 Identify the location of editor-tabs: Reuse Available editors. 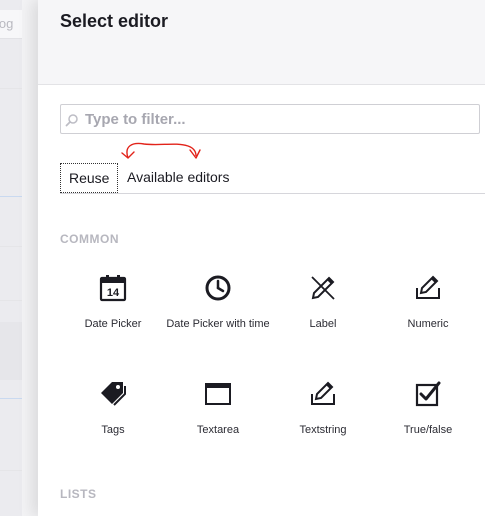
(272, 178).